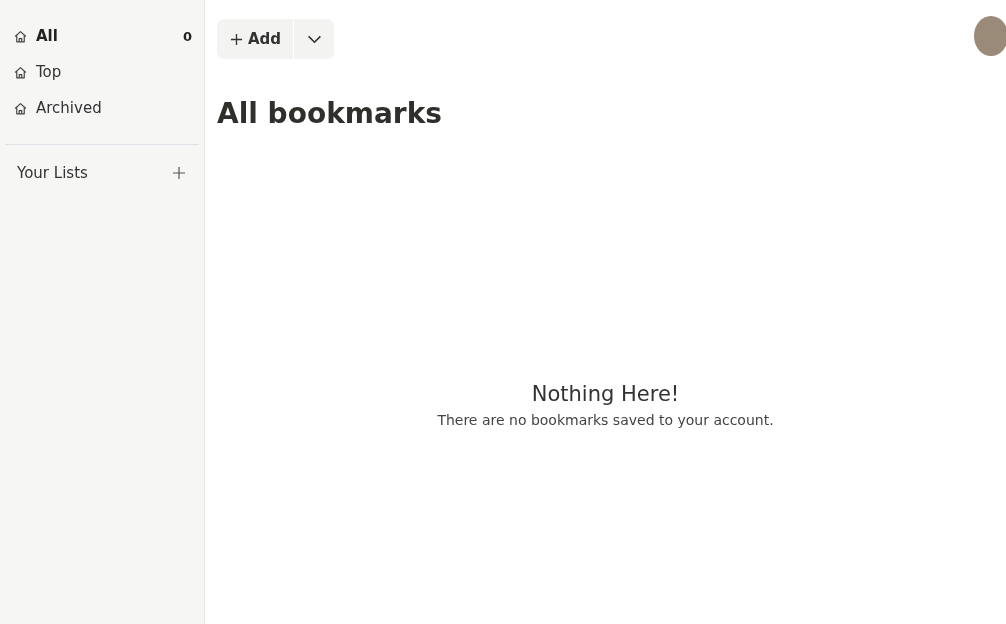 The width and height of the screenshot is (1006, 624). I want to click on dropdown-button, so click(314, 39).